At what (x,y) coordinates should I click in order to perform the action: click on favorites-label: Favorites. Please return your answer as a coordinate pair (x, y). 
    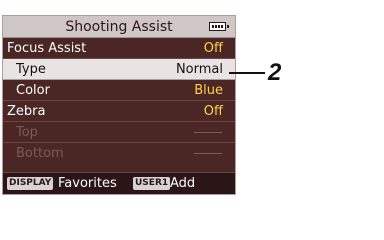
    Looking at the image, I should click on (87, 183).